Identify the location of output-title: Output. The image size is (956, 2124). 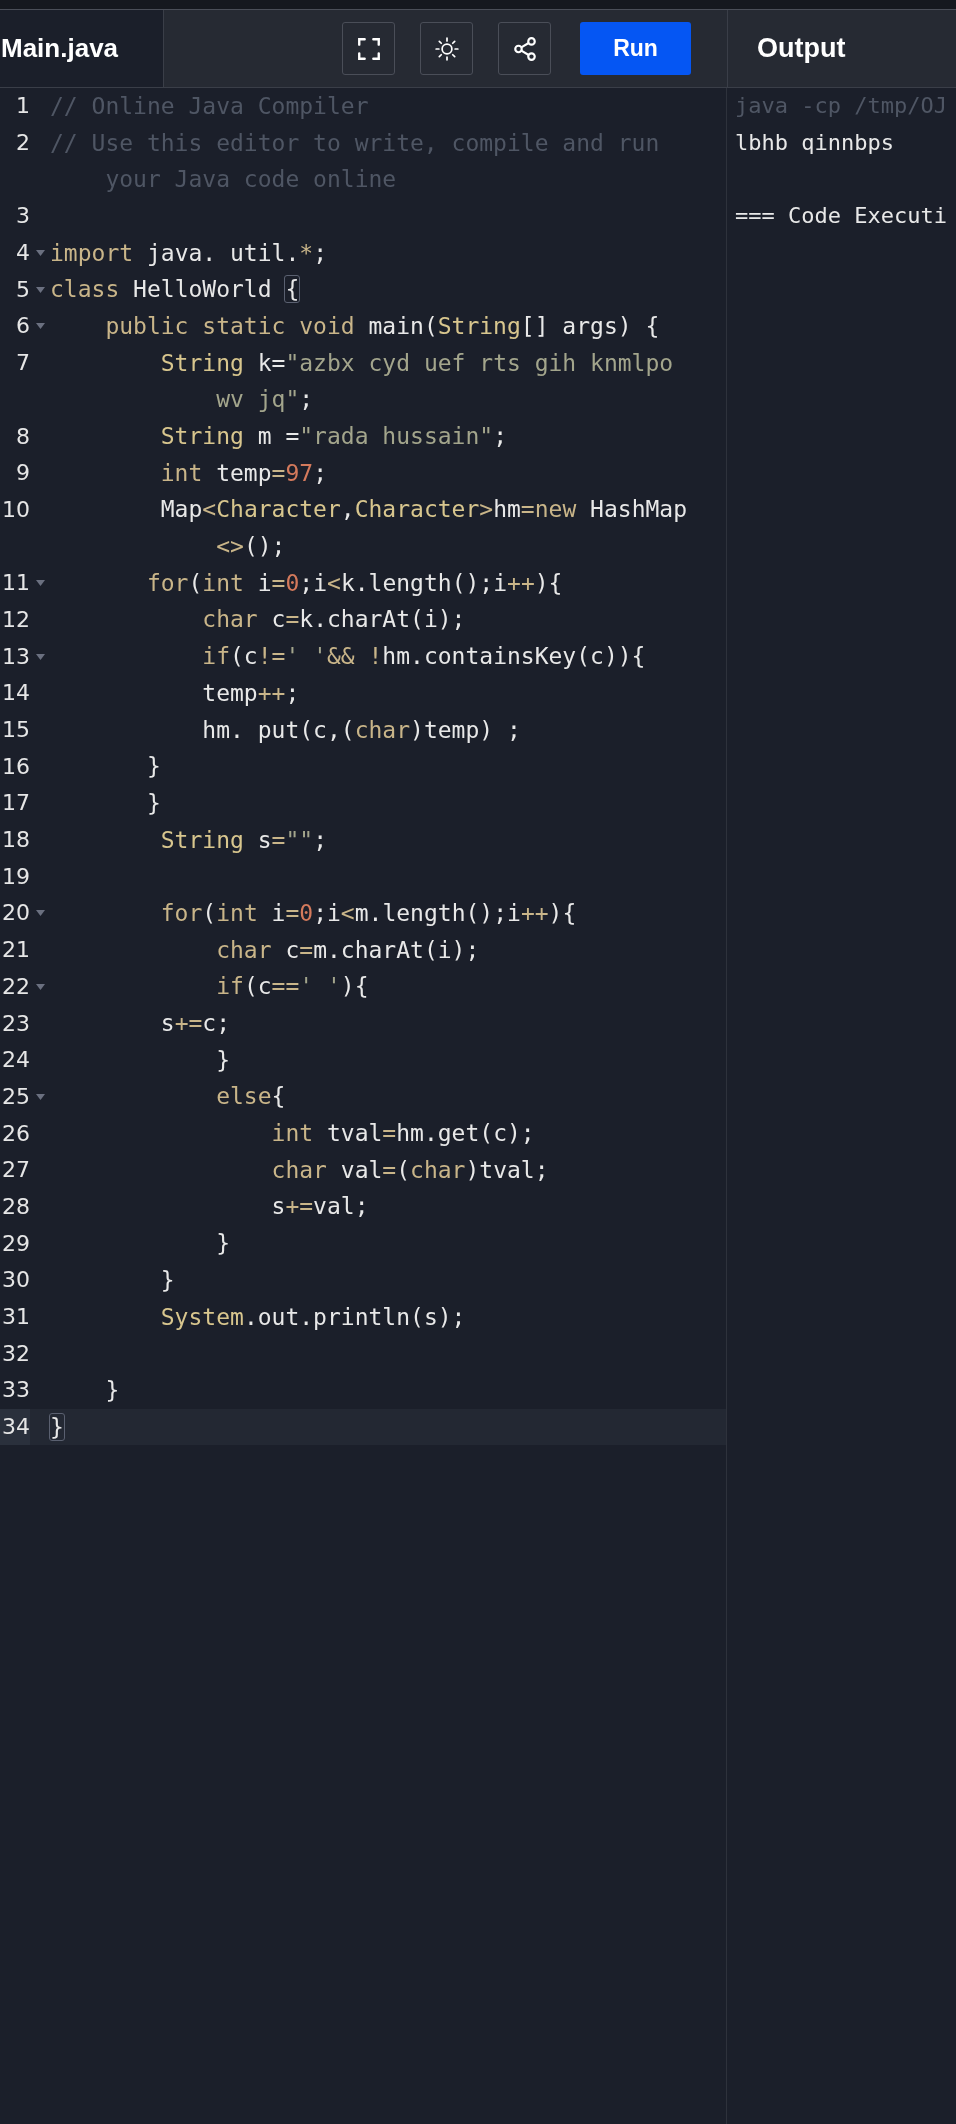
(801, 49).